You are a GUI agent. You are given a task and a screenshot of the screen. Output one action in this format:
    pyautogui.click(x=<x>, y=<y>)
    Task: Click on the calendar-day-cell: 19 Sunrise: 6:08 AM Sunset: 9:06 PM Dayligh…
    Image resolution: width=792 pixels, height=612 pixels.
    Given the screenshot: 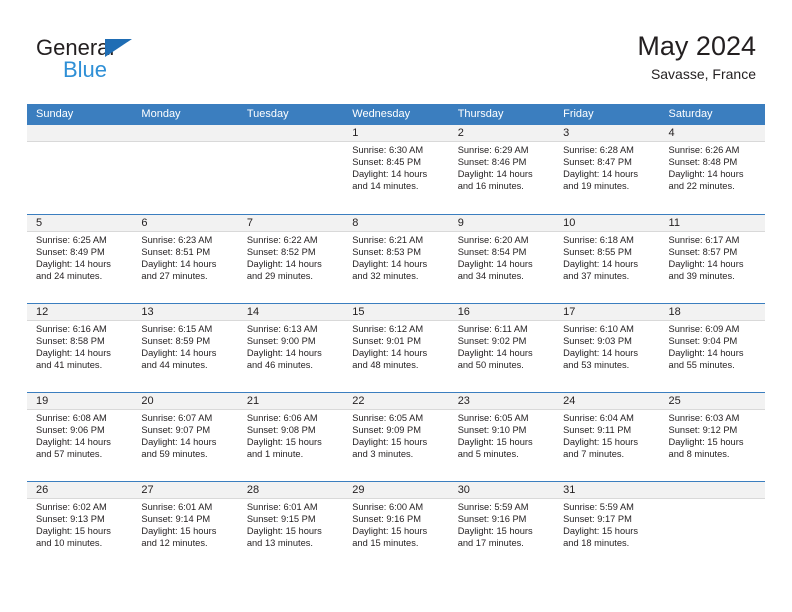 What is the action you would take?
    pyautogui.click(x=80, y=437)
    